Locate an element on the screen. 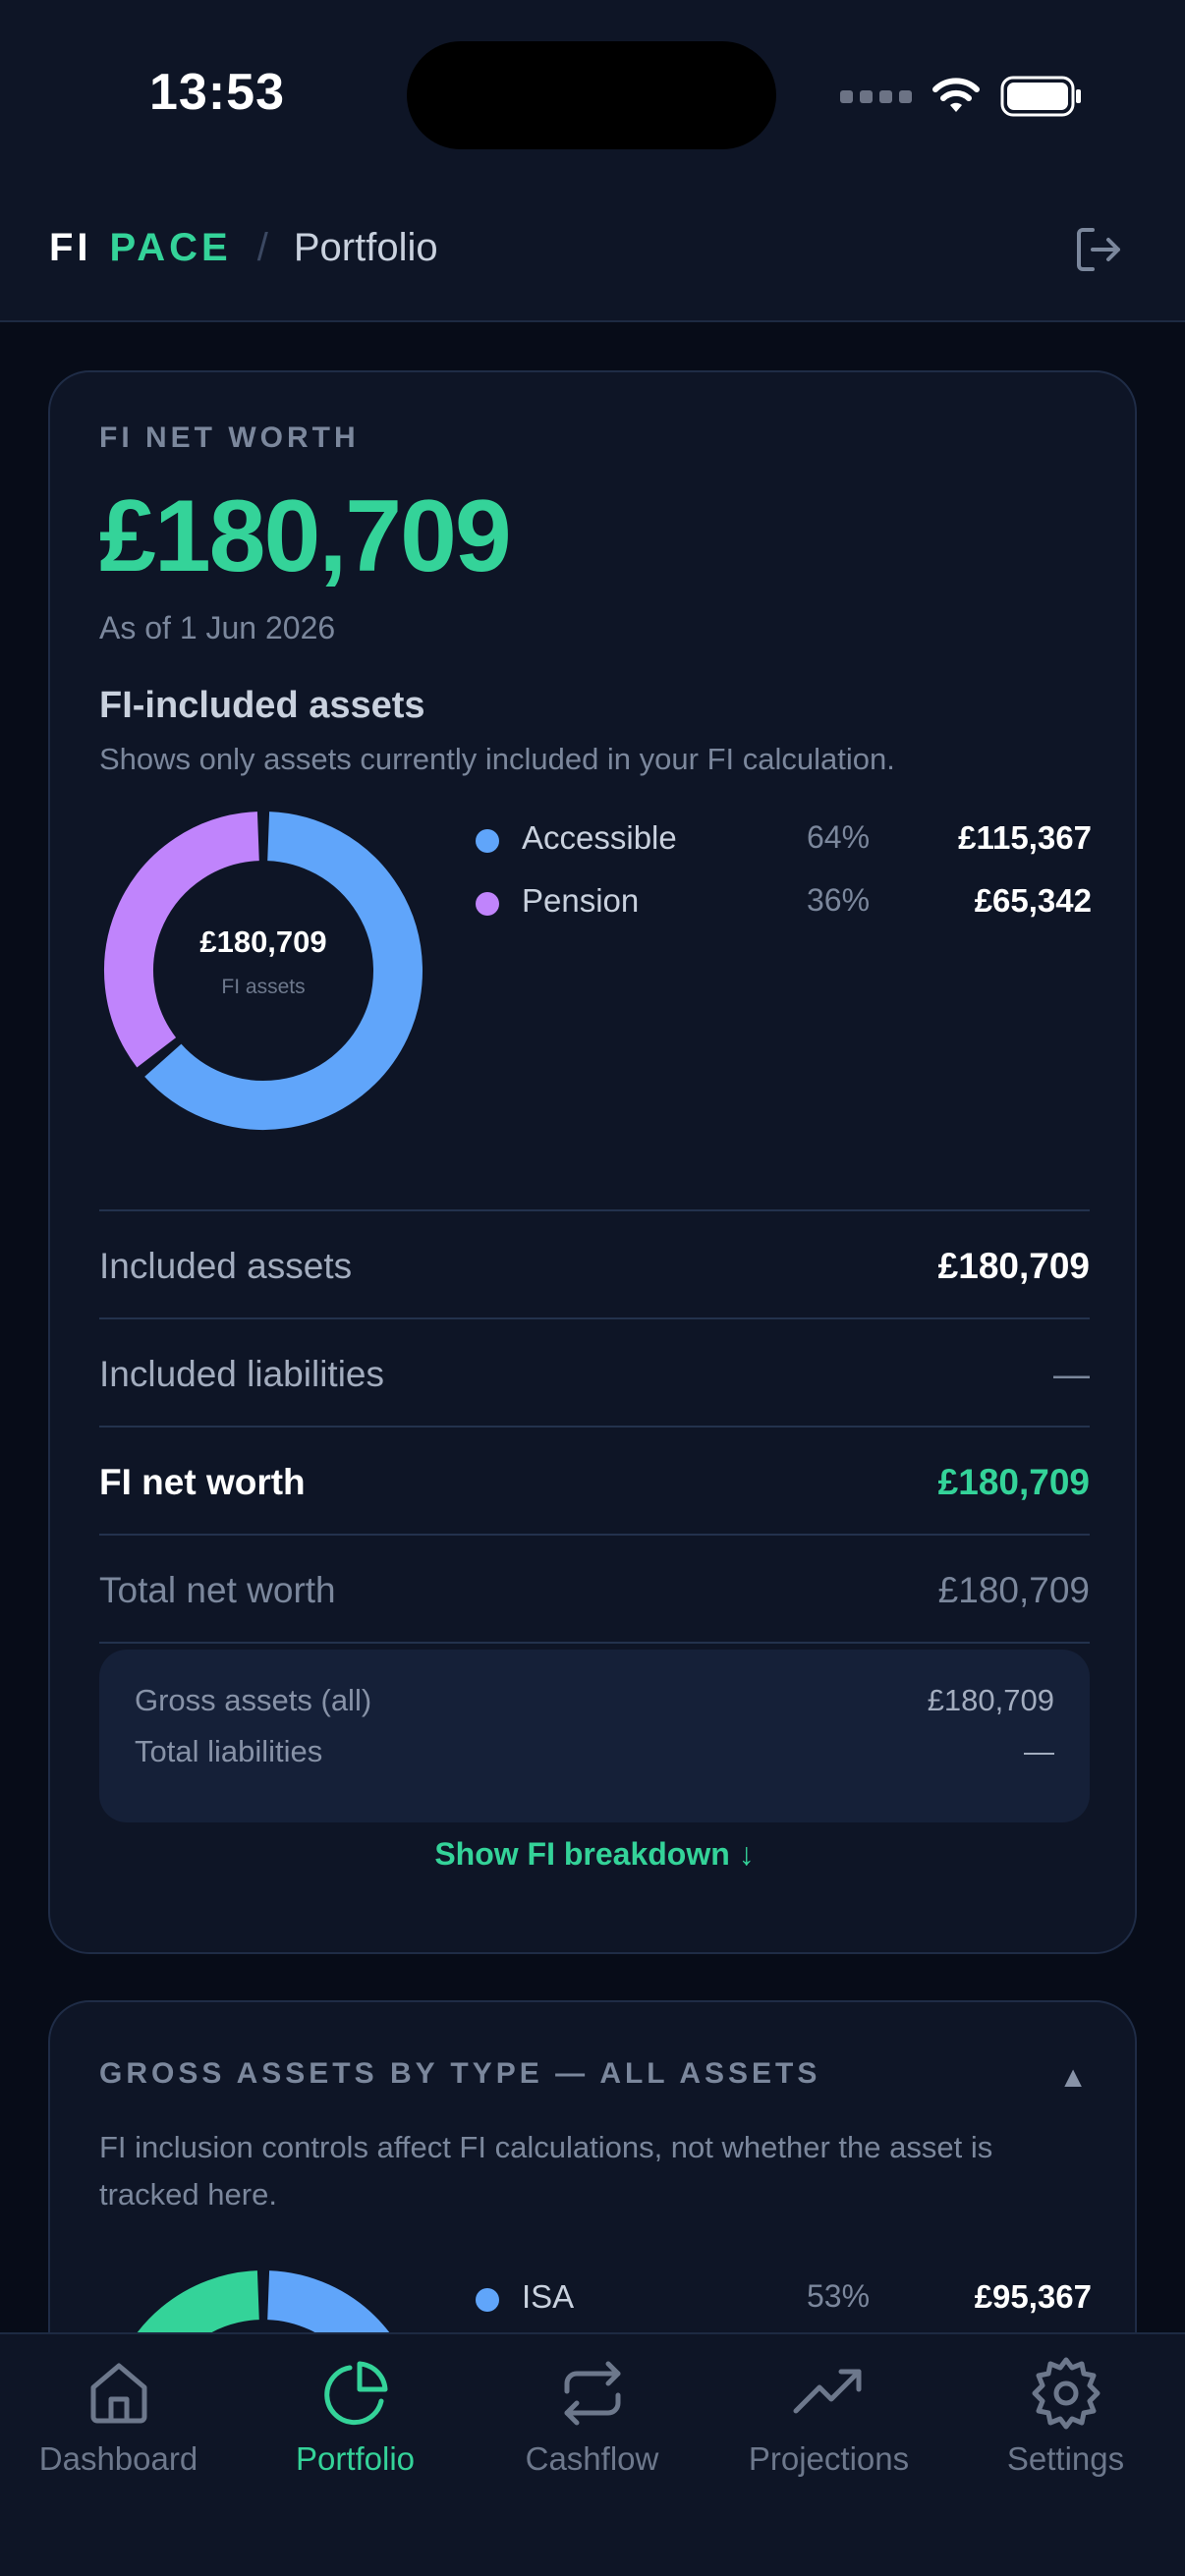  nav-item-portfolio: Portfolio is located at coordinates (355, 2416).